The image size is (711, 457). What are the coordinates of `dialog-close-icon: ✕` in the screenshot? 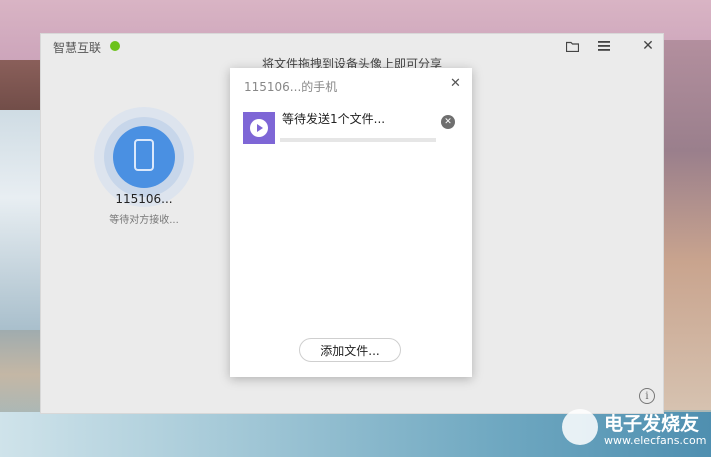 It's located at (455, 83).